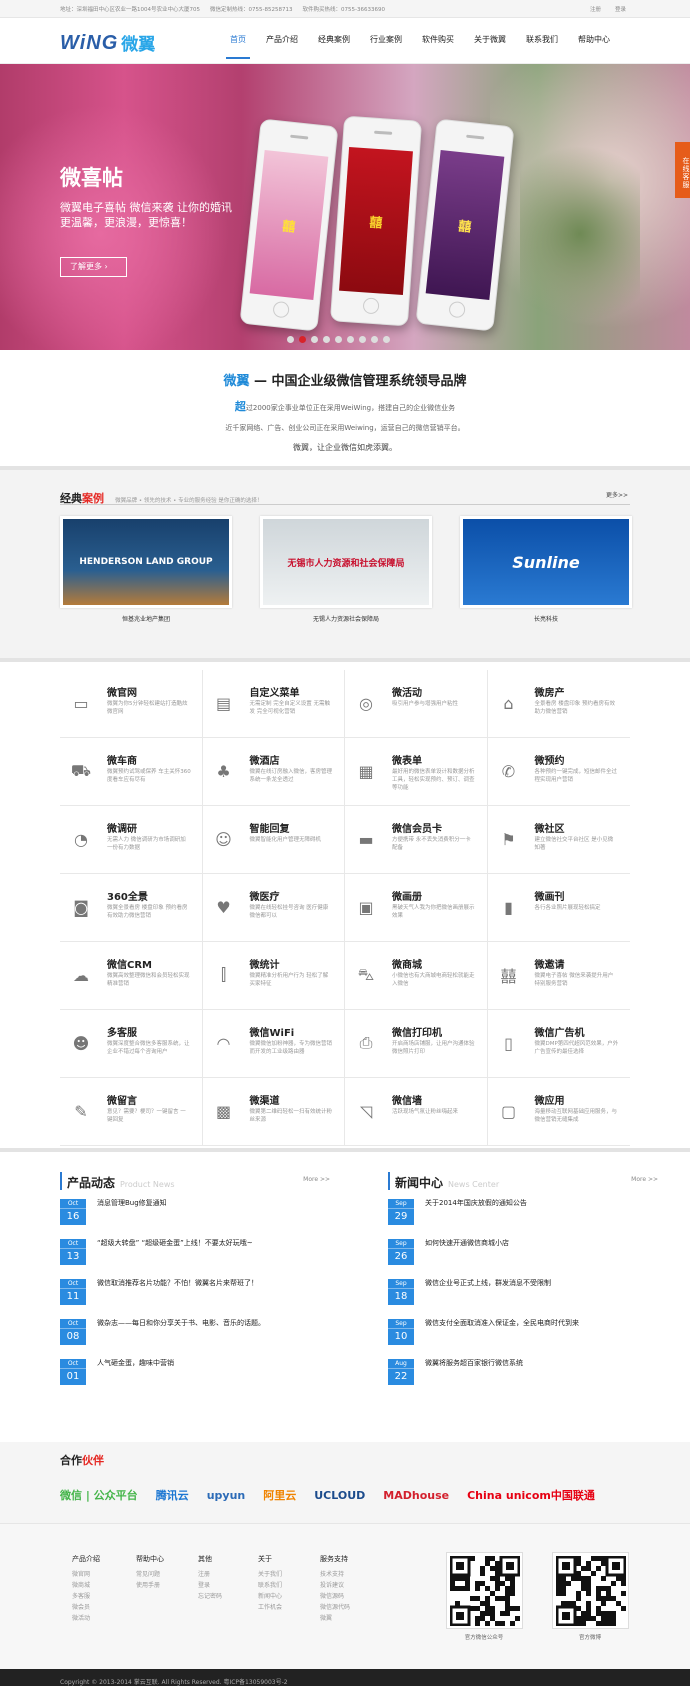 This screenshot has width=690, height=1686. Describe the element at coordinates (135, 1363) in the screenshot. I see `news-title-link: 人气砸金蛋，趣味中营销` at that location.